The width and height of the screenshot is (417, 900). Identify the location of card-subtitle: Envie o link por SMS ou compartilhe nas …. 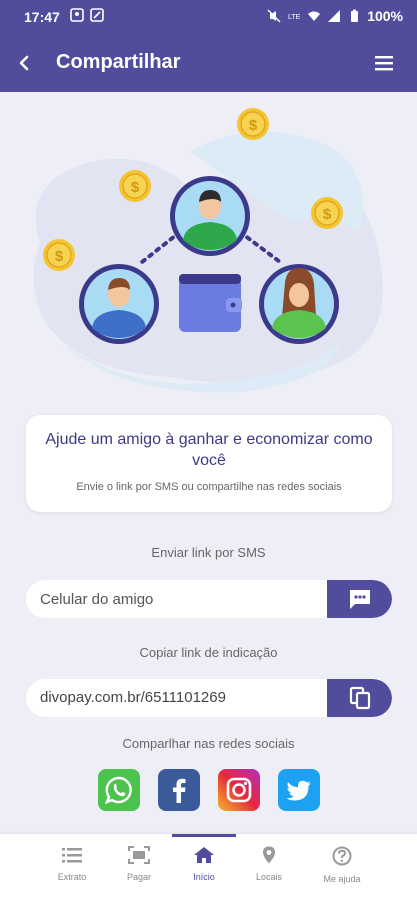
(209, 487).